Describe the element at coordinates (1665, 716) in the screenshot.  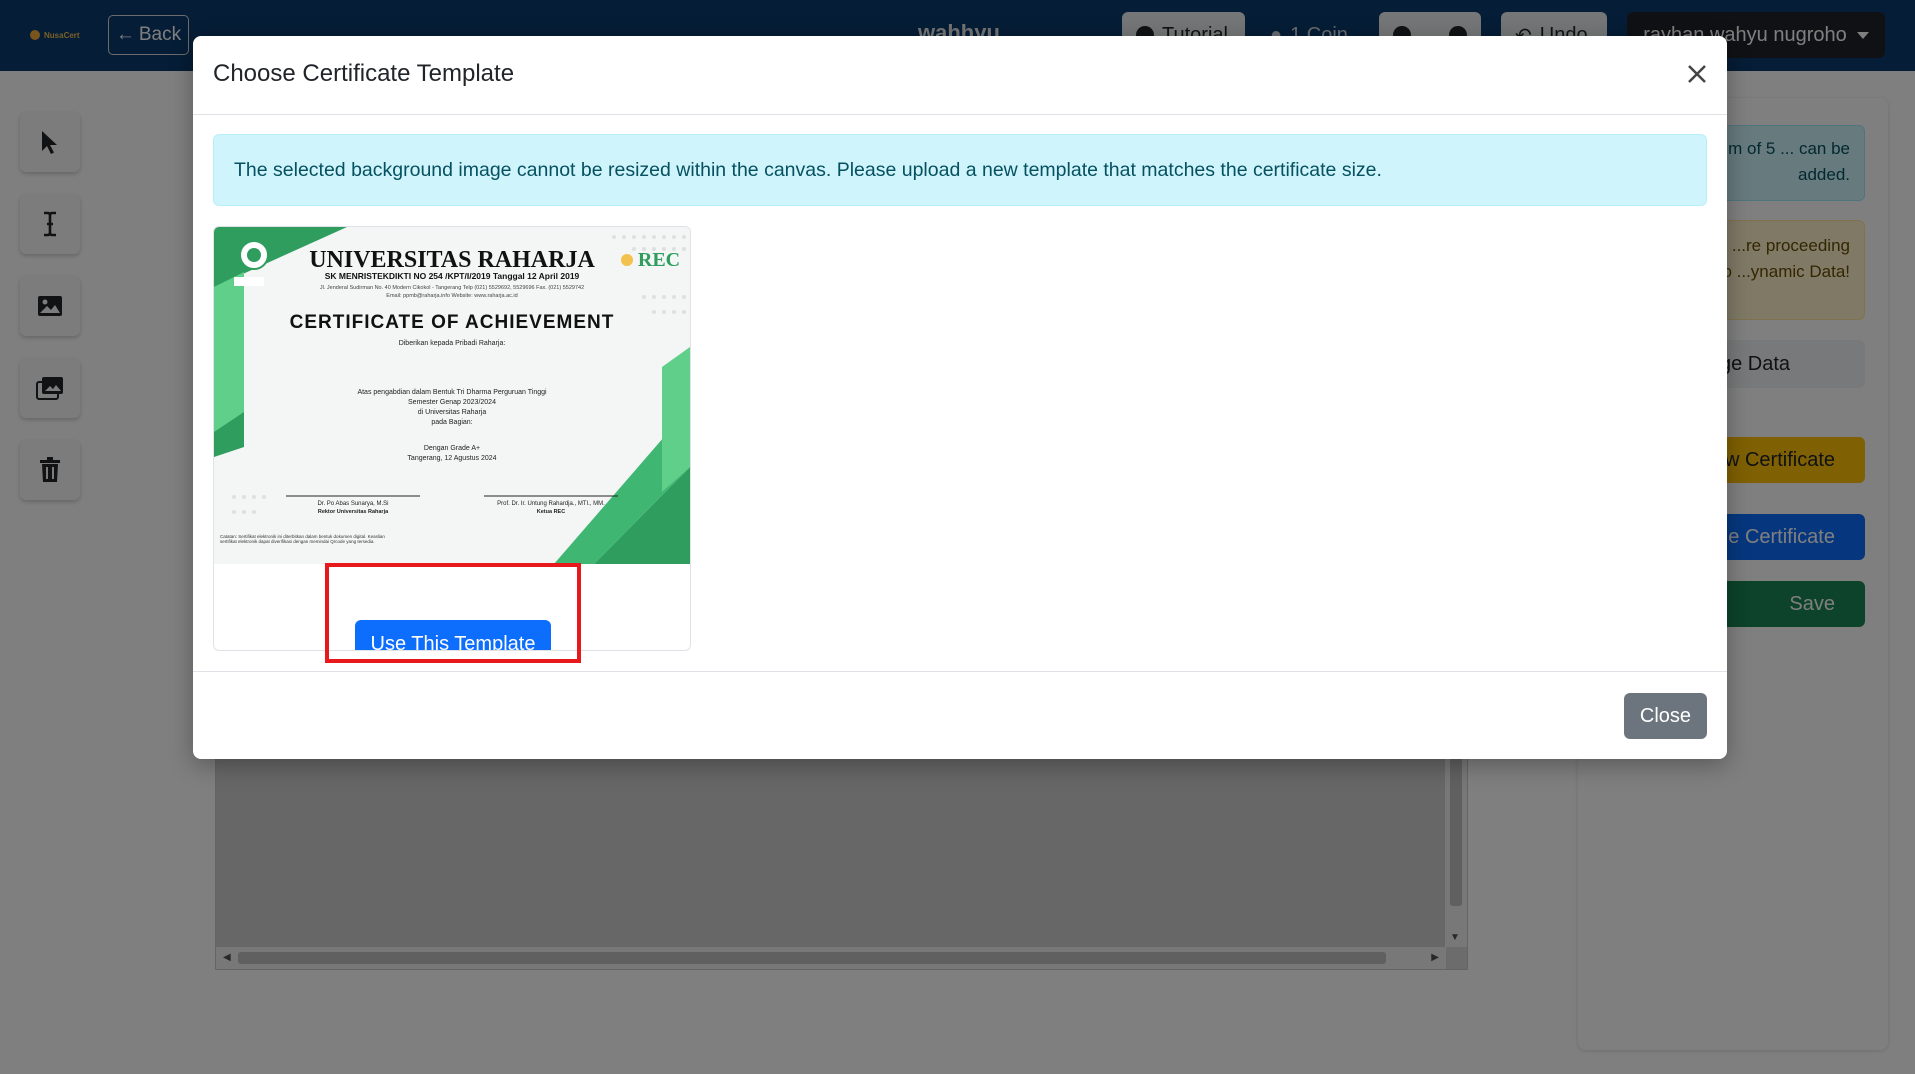
I see `close-button: Close` at that location.